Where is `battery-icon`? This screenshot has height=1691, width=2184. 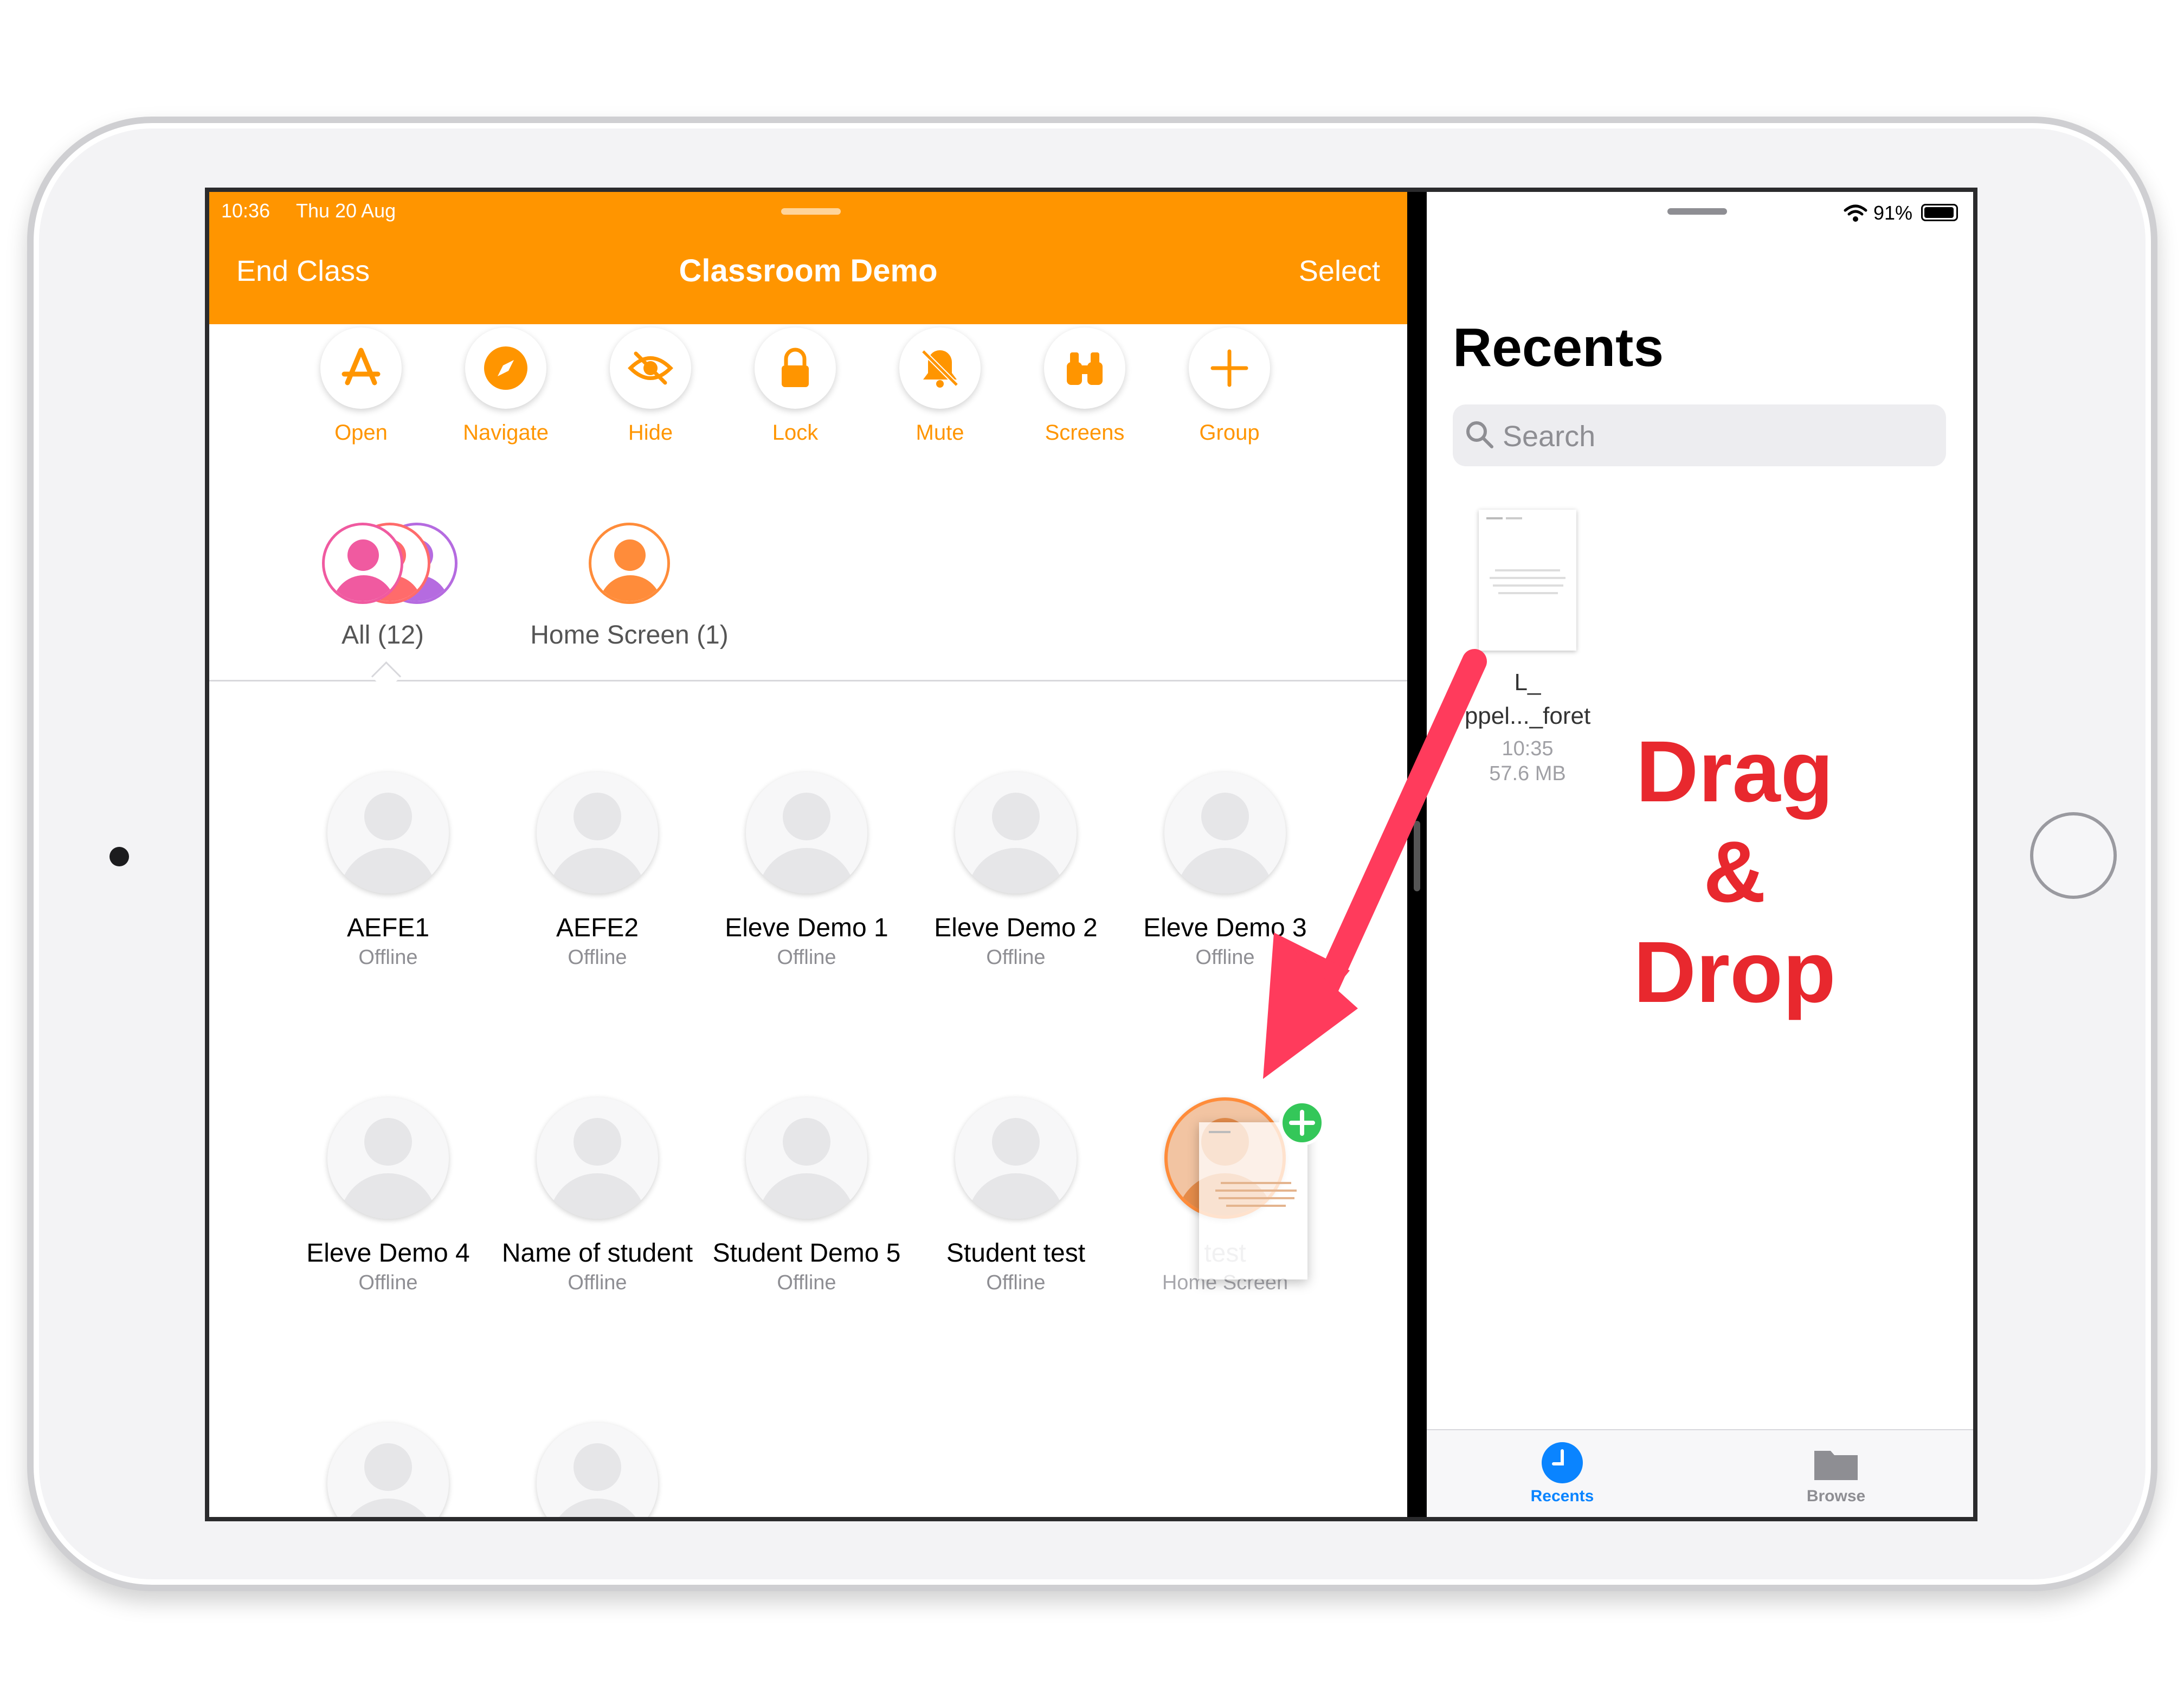 battery-icon is located at coordinates (1939, 212).